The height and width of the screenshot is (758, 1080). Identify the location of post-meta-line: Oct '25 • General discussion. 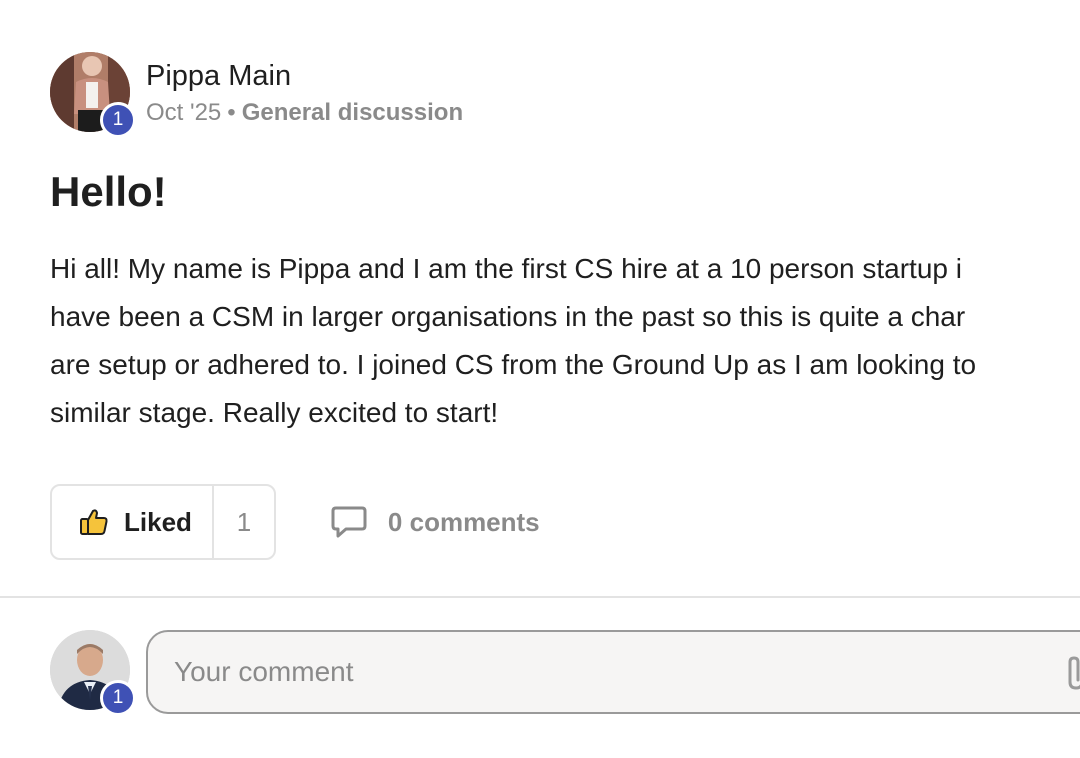
(304, 113).